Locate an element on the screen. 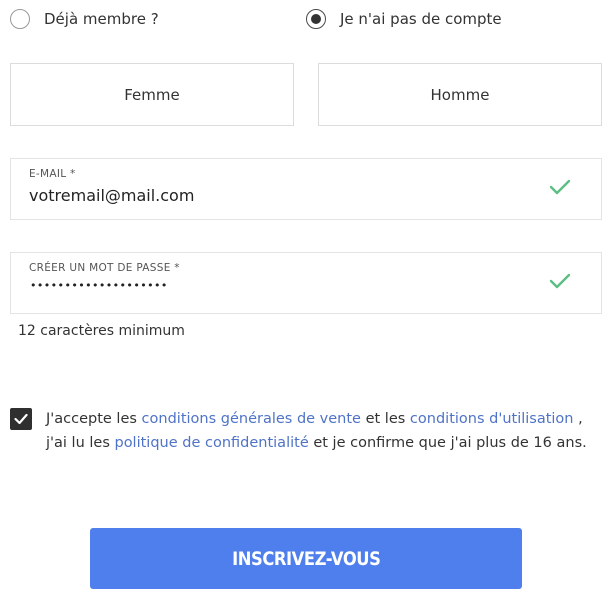 The height and width of the screenshot is (616, 616). email-field-label: E-MAIL * is located at coordinates (52, 174).